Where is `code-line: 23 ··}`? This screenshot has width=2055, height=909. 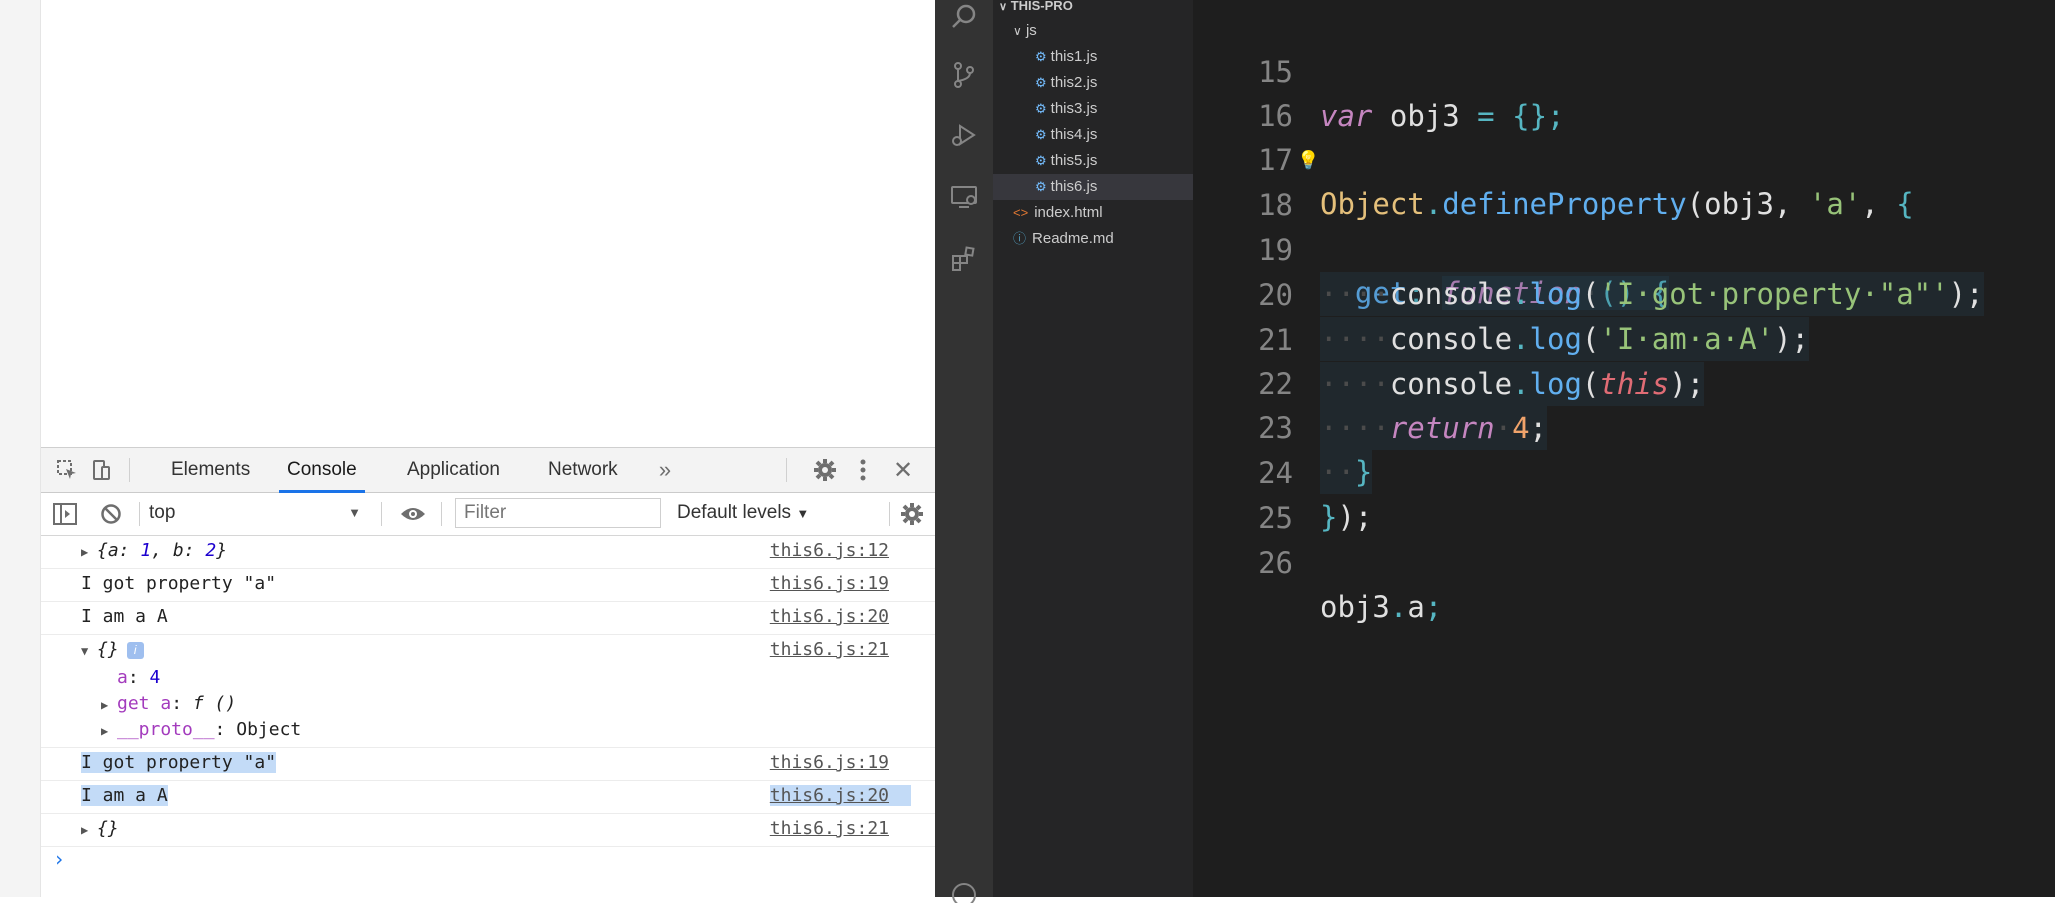
code-line: 23 ··} is located at coordinates (1624, 428).